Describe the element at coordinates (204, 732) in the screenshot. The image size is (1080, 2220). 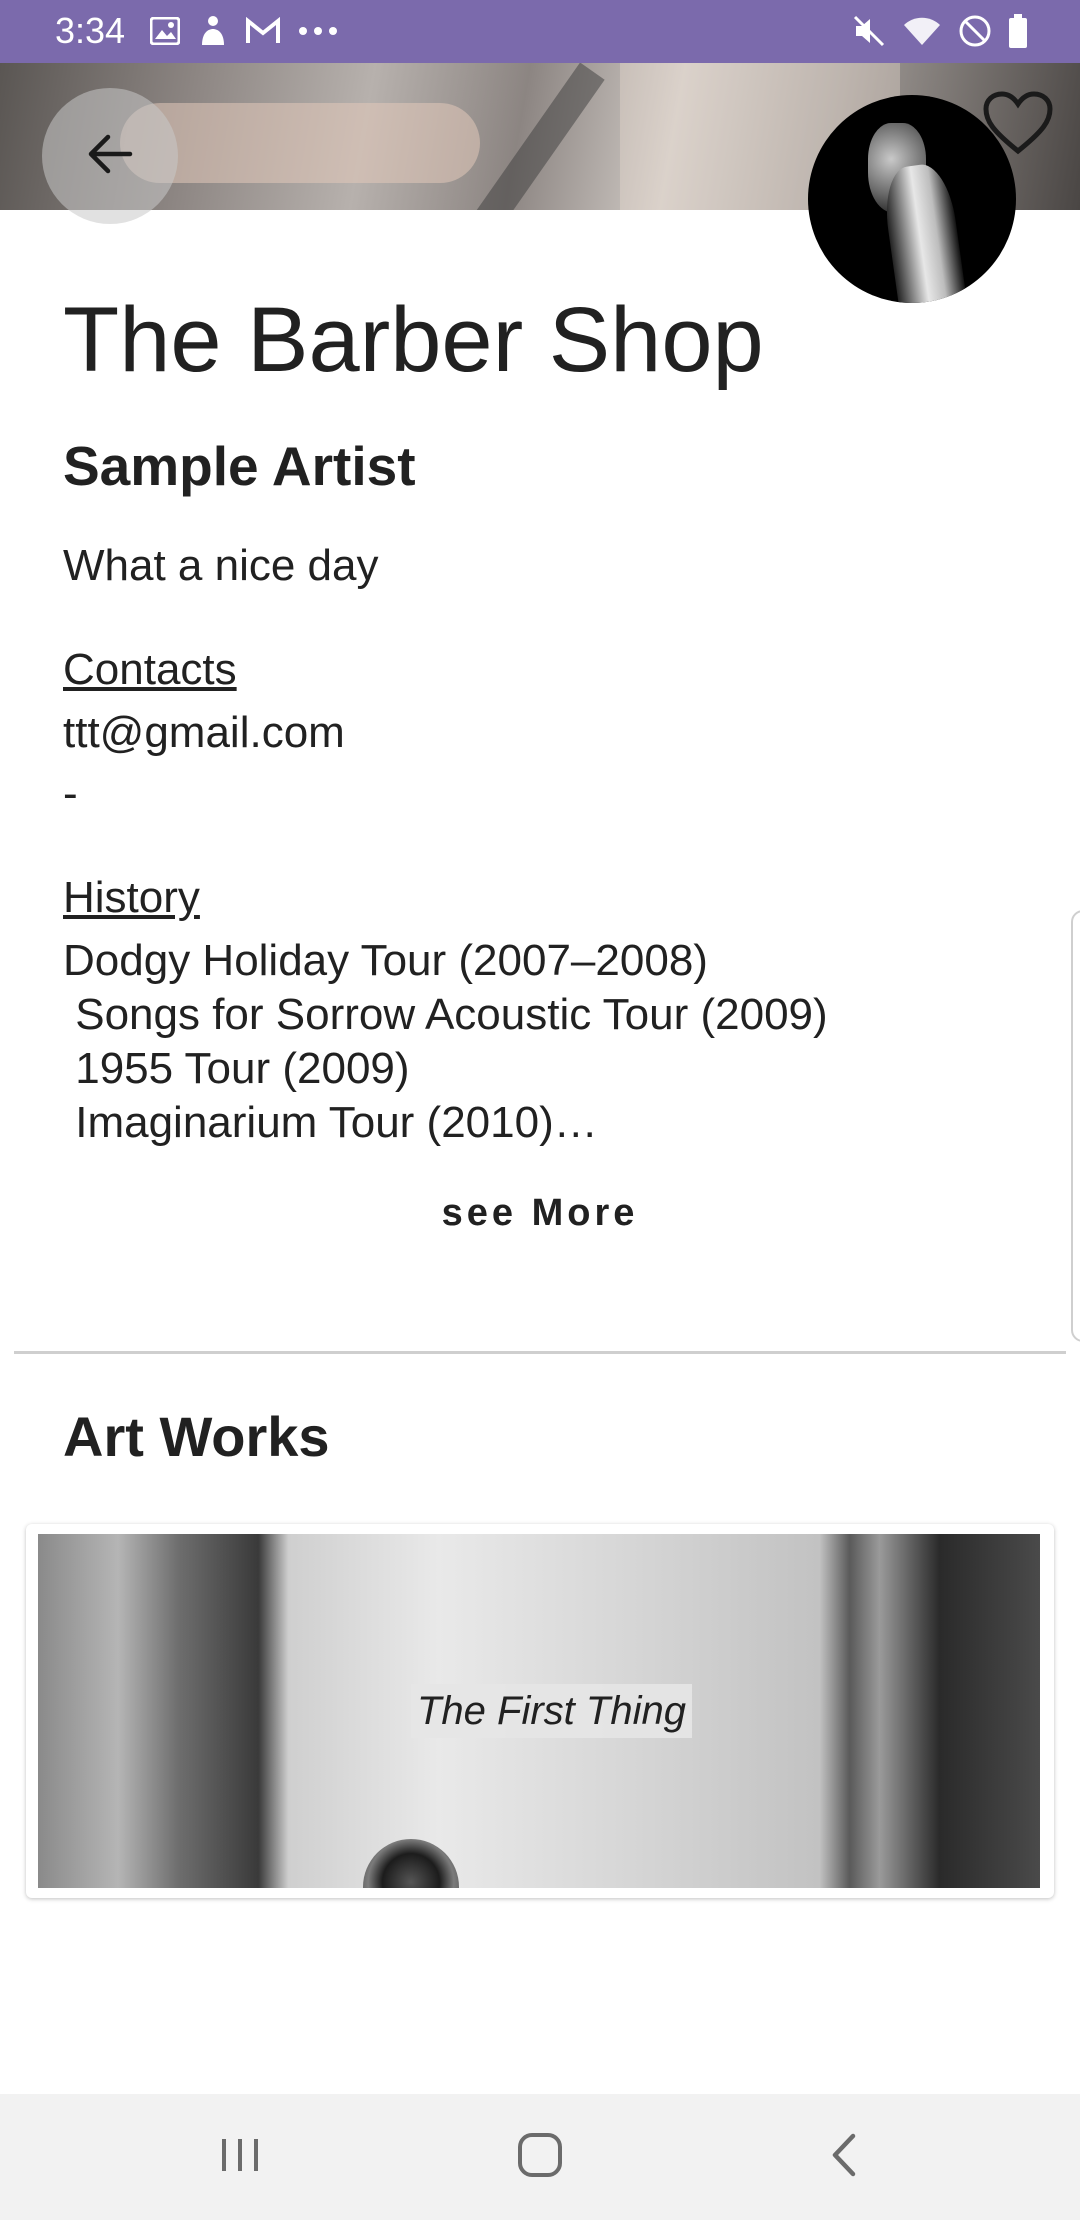
I see `contact-email: ttt@gmail.com` at that location.